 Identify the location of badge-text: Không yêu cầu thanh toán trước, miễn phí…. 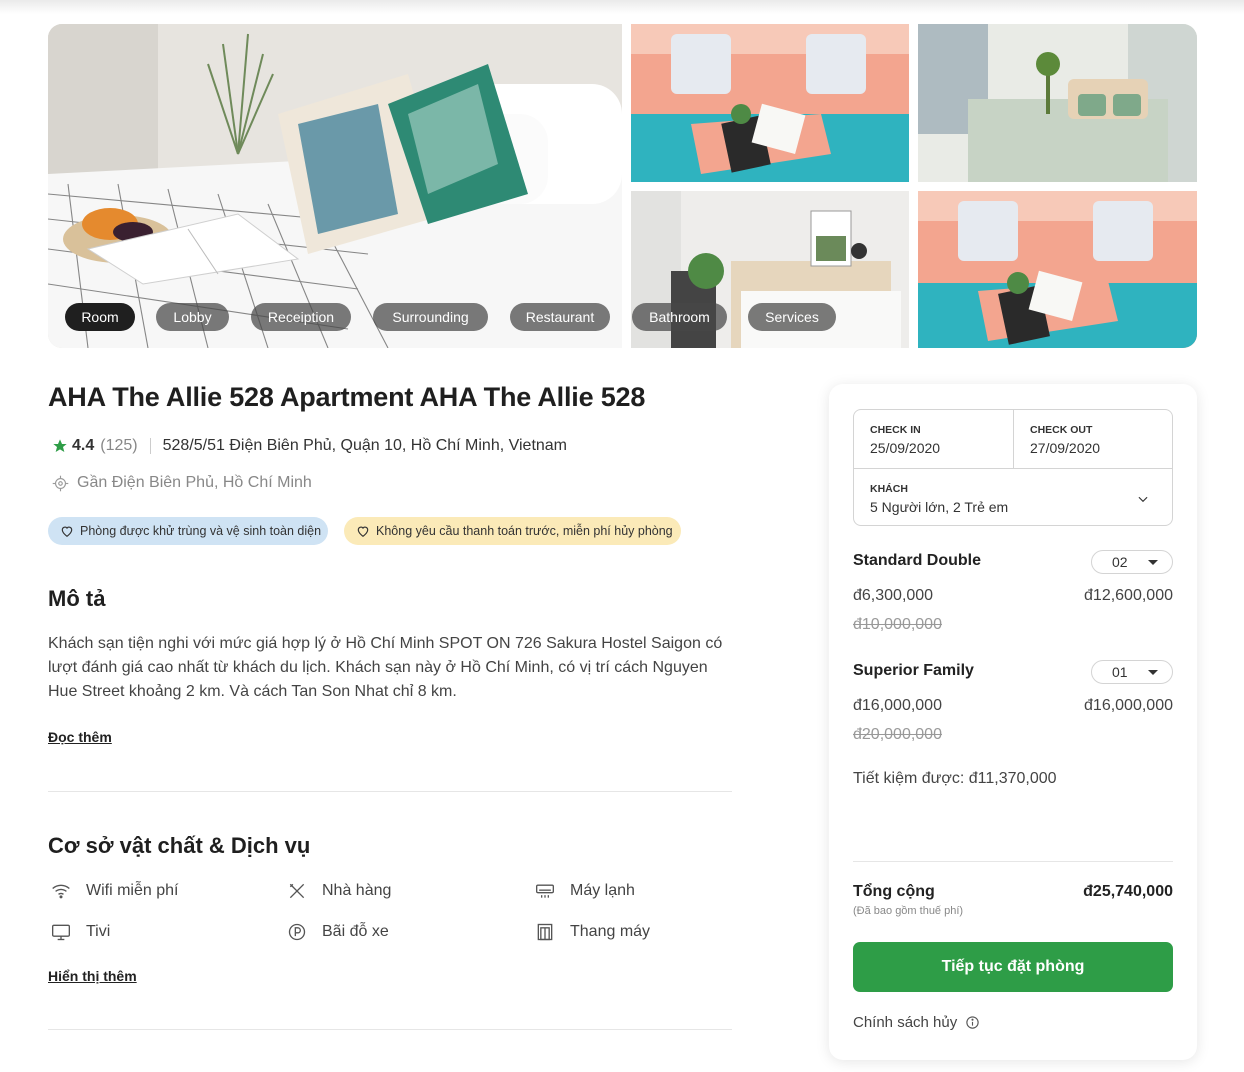
(524, 531).